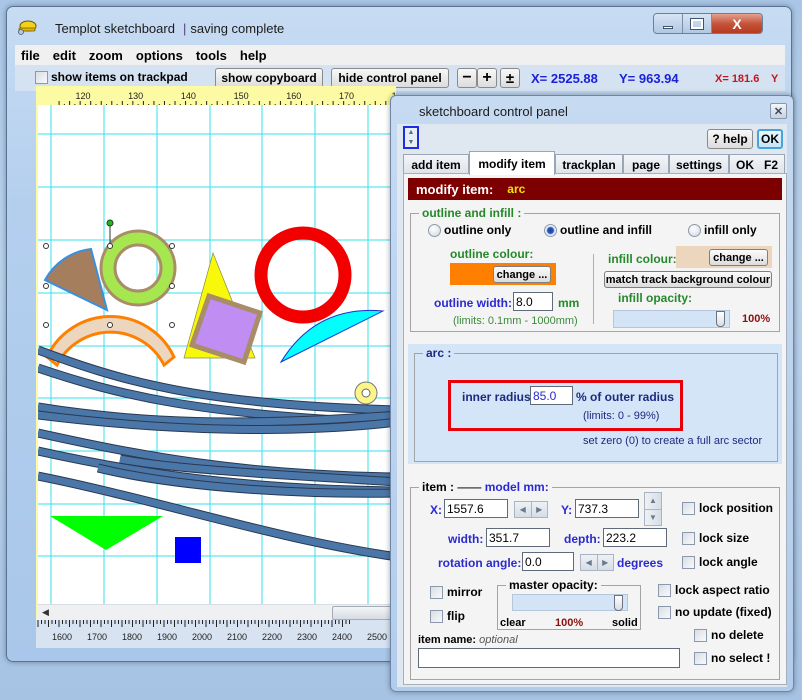 Image resolution: width=802 pixels, height=700 pixels. Describe the element at coordinates (512, 163) in the screenshot. I see `tab-modify-item: modify item` at that location.